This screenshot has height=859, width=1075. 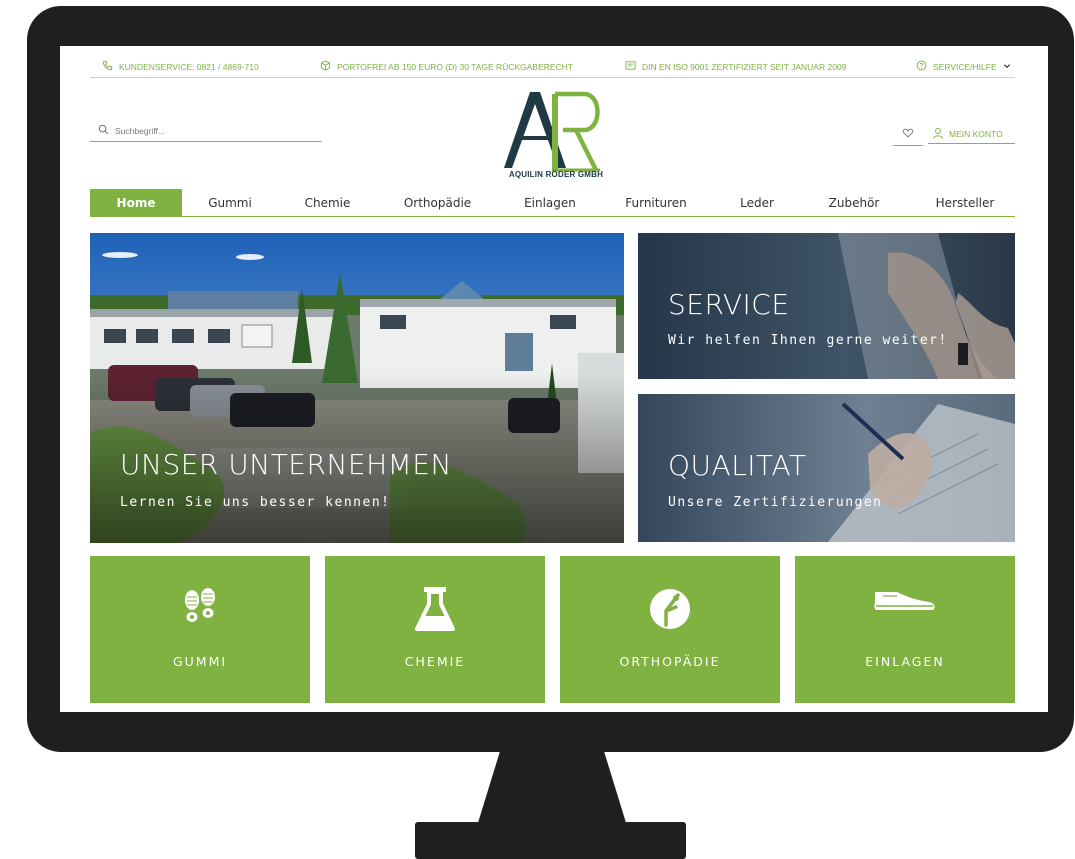 I want to click on category-label-orthopaedie: ORTHOPÄDIE, so click(x=670, y=661).